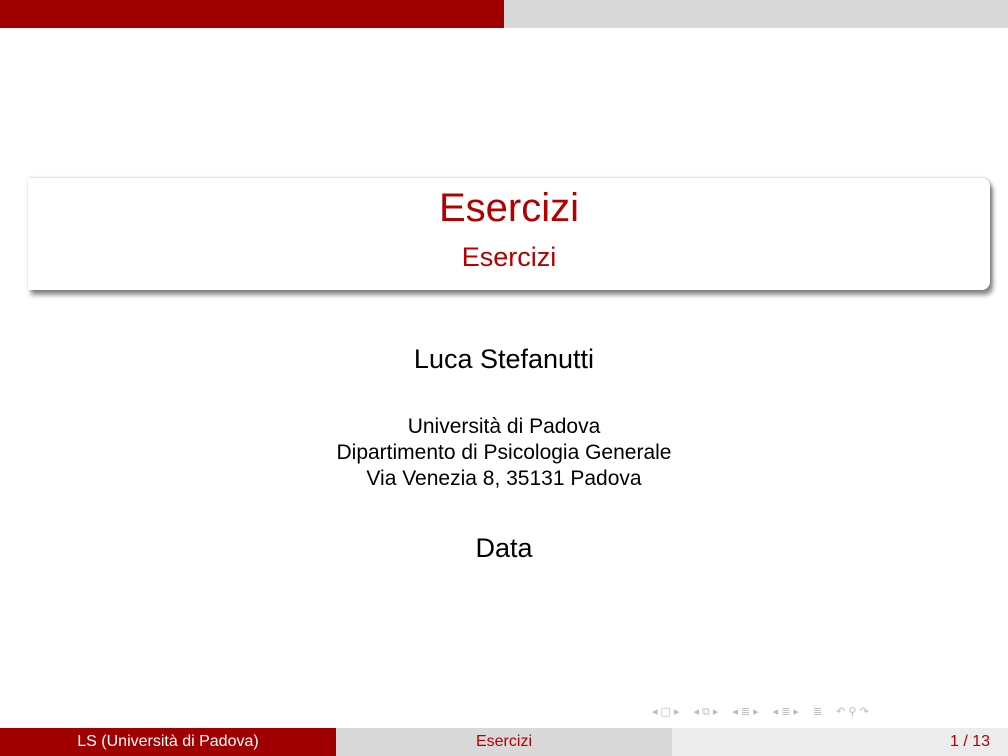 The height and width of the screenshot is (756, 1008). Describe the element at coordinates (852, 712) in the screenshot. I see `find-icon: ⚲` at that location.